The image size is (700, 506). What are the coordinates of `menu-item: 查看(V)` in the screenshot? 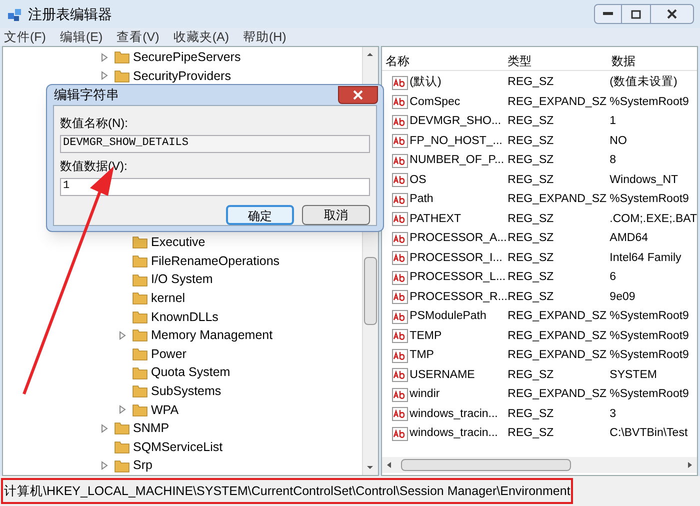 It's located at (138, 37).